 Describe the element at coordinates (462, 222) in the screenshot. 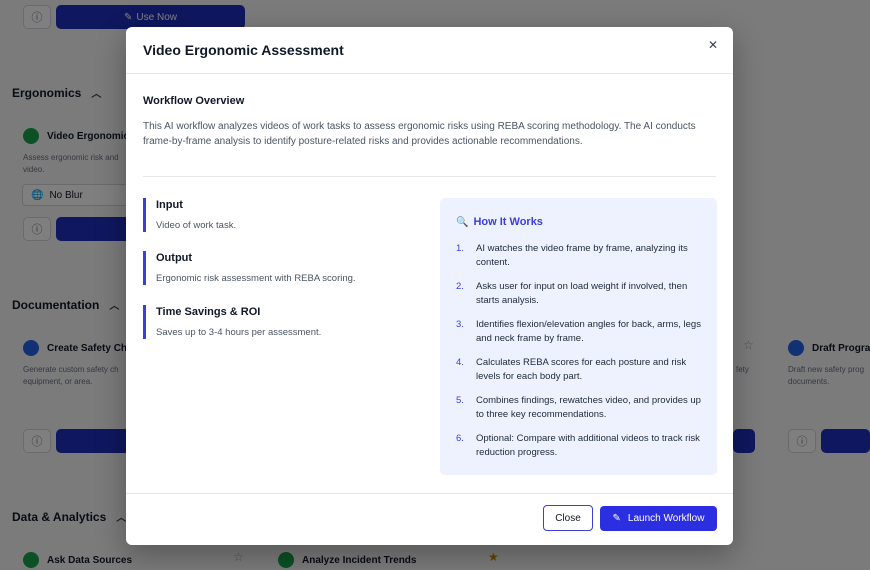

I see `magnifier-icon: 🔍` at that location.